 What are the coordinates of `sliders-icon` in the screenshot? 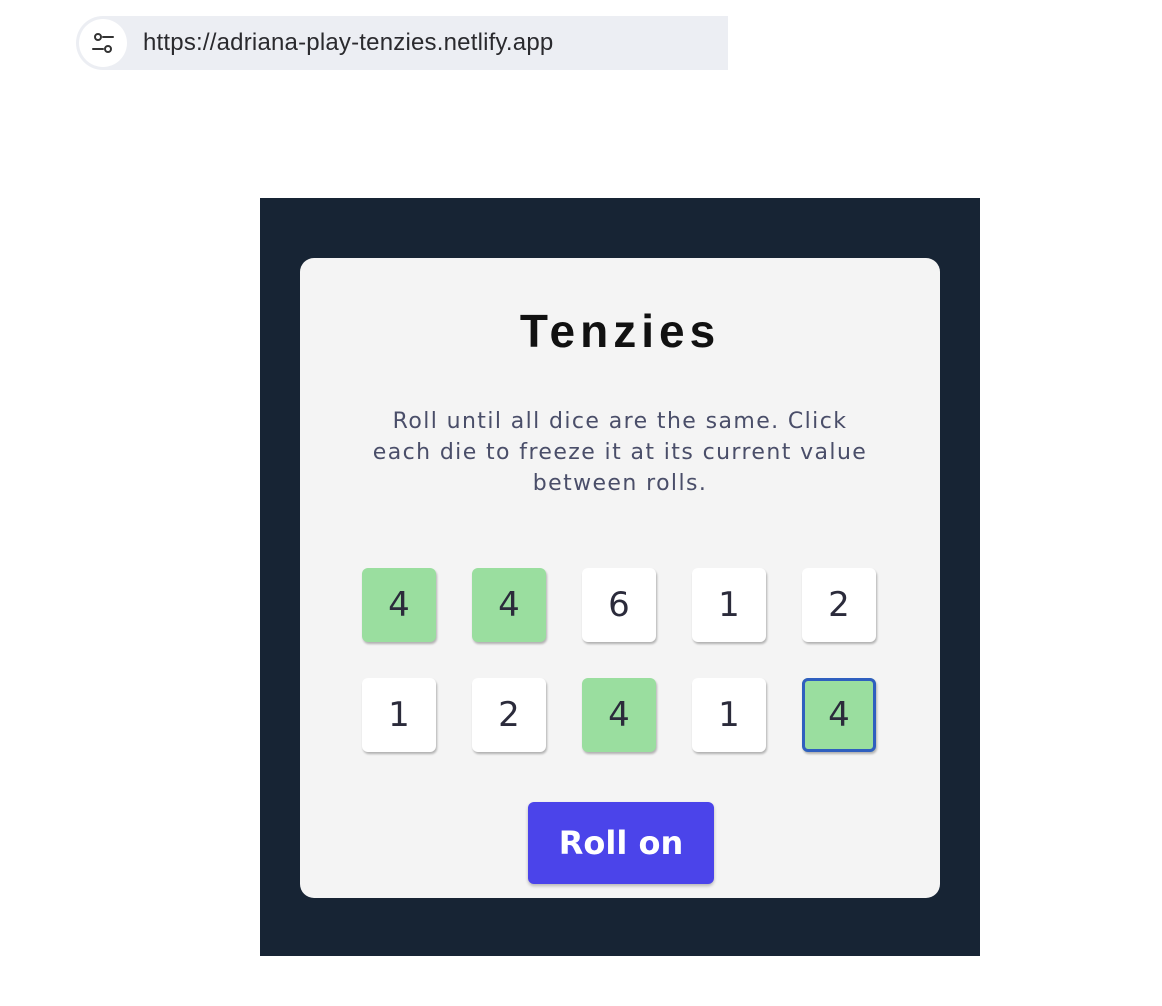 It's located at (103, 43).